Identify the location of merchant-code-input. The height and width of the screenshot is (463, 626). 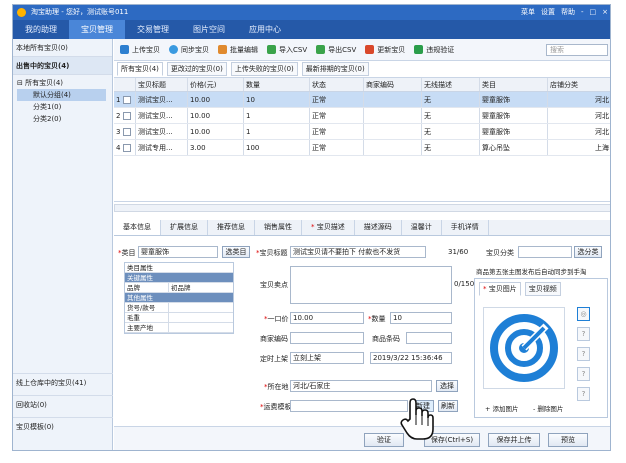
(327, 338).